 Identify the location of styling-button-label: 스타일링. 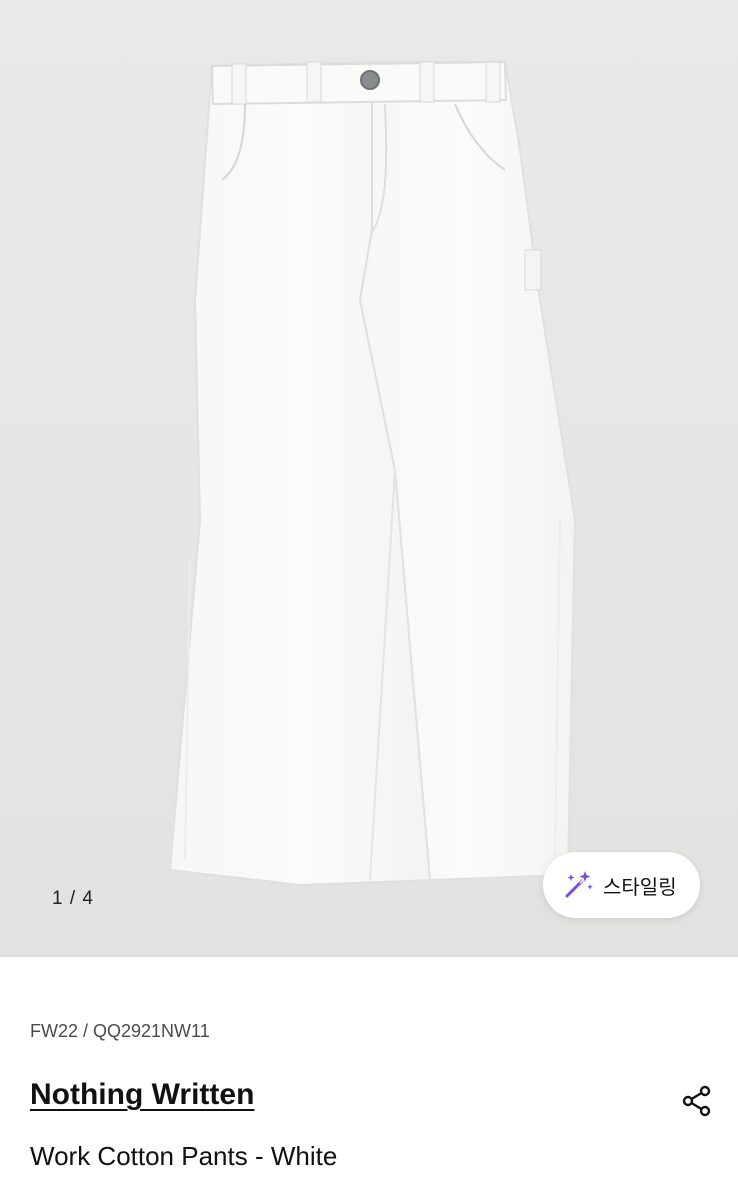
(640, 886).